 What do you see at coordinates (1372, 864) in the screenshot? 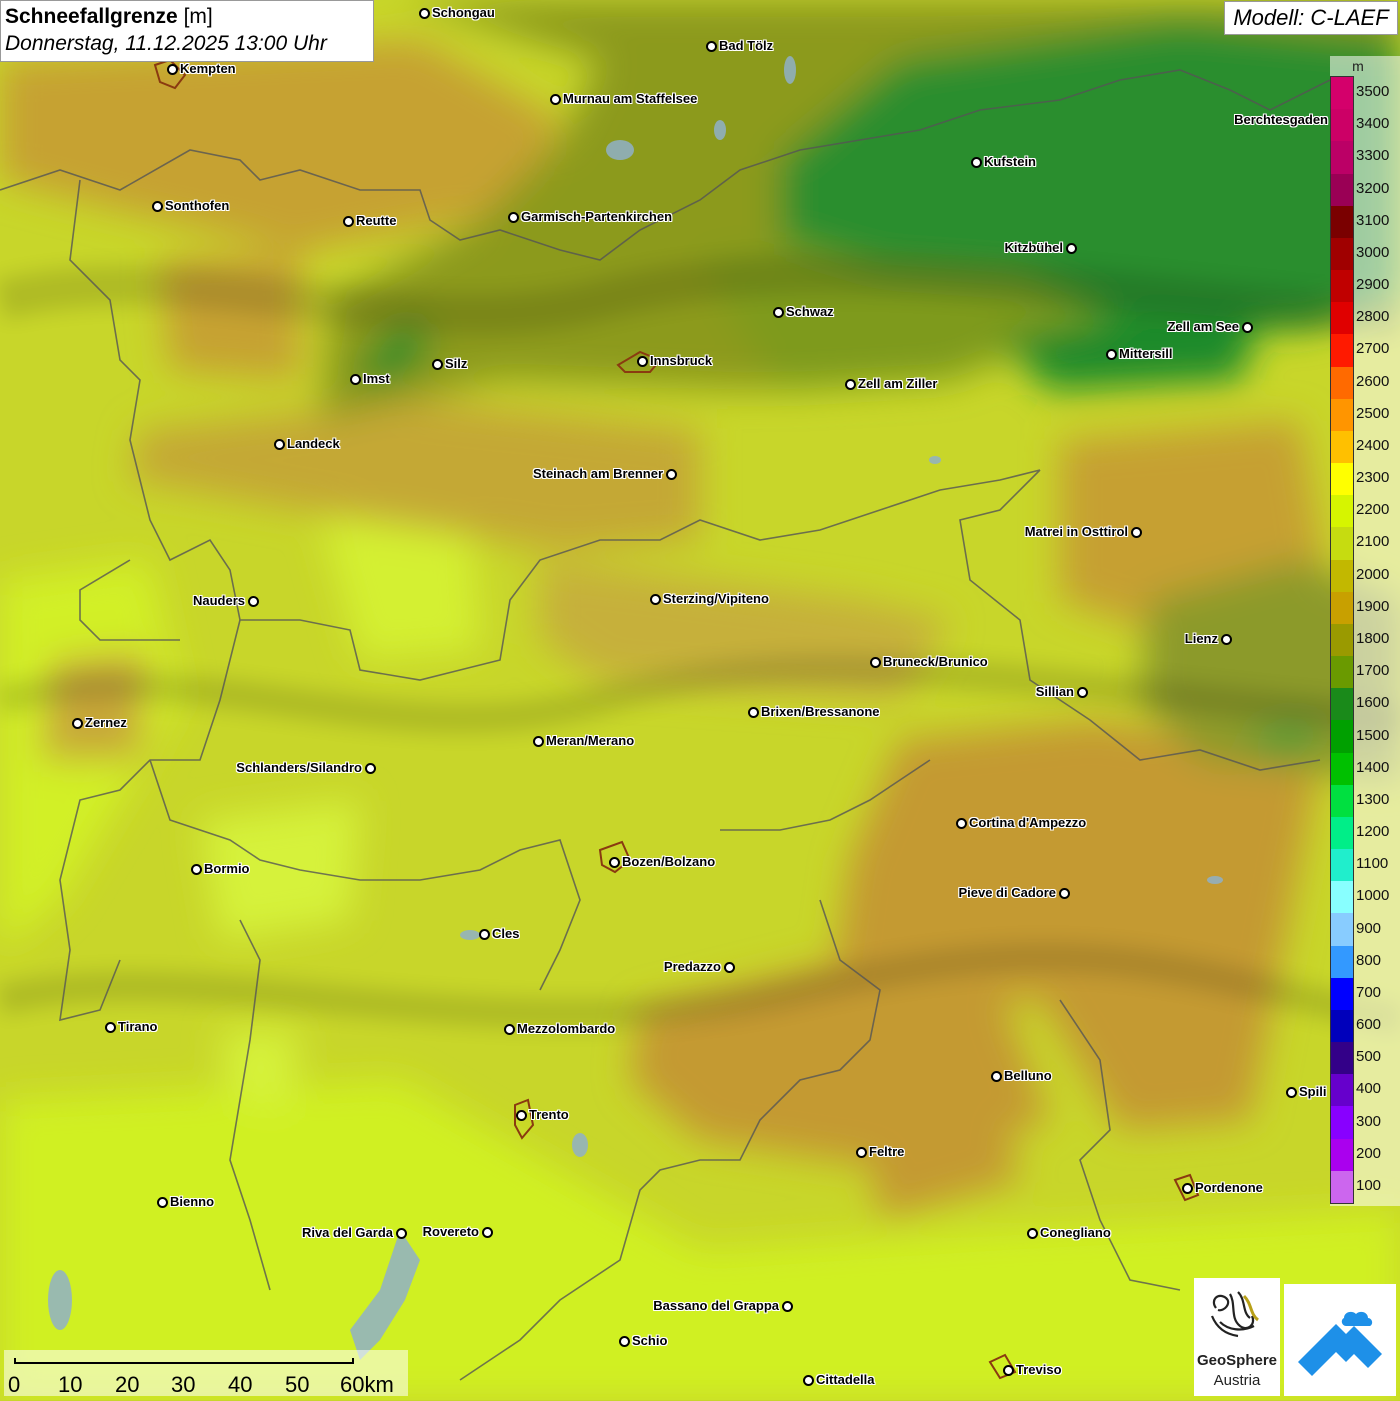
I see `legend-label: 1100` at bounding box center [1372, 864].